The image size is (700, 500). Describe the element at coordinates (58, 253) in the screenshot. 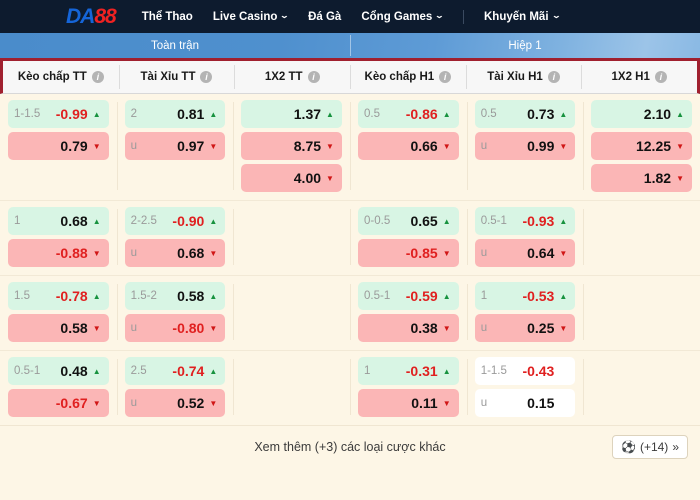

I see `odds-cell: -0.88 ▼` at that location.